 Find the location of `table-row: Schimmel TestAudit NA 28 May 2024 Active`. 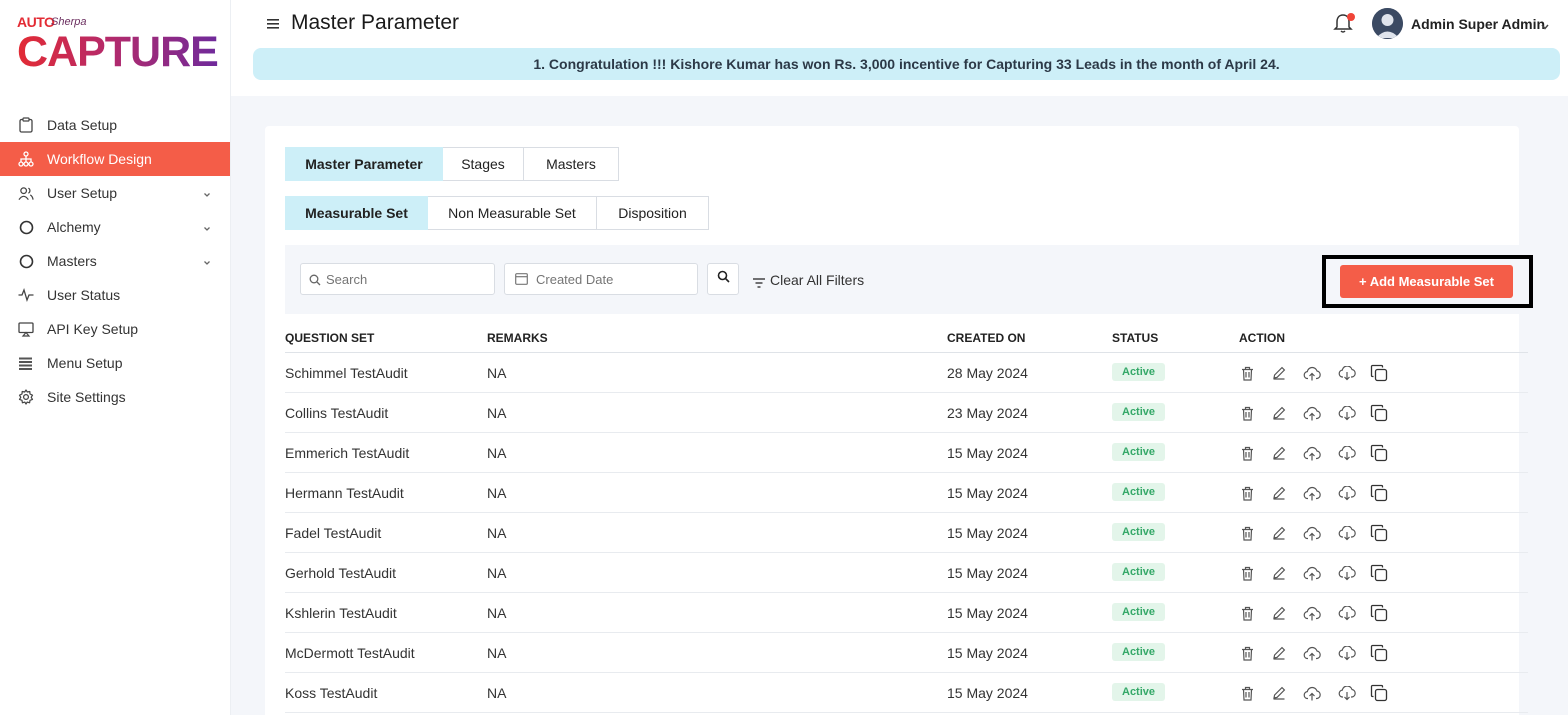

table-row: Schimmel TestAudit NA 28 May 2024 Active is located at coordinates (906, 373).